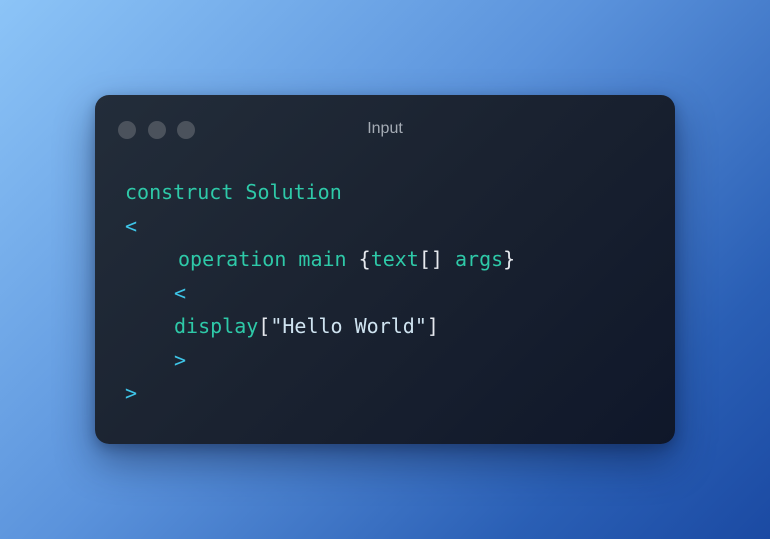 This screenshot has height=539, width=770. Describe the element at coordinates (264, 326) in the screenshot. I see `code-token: [` at that location.